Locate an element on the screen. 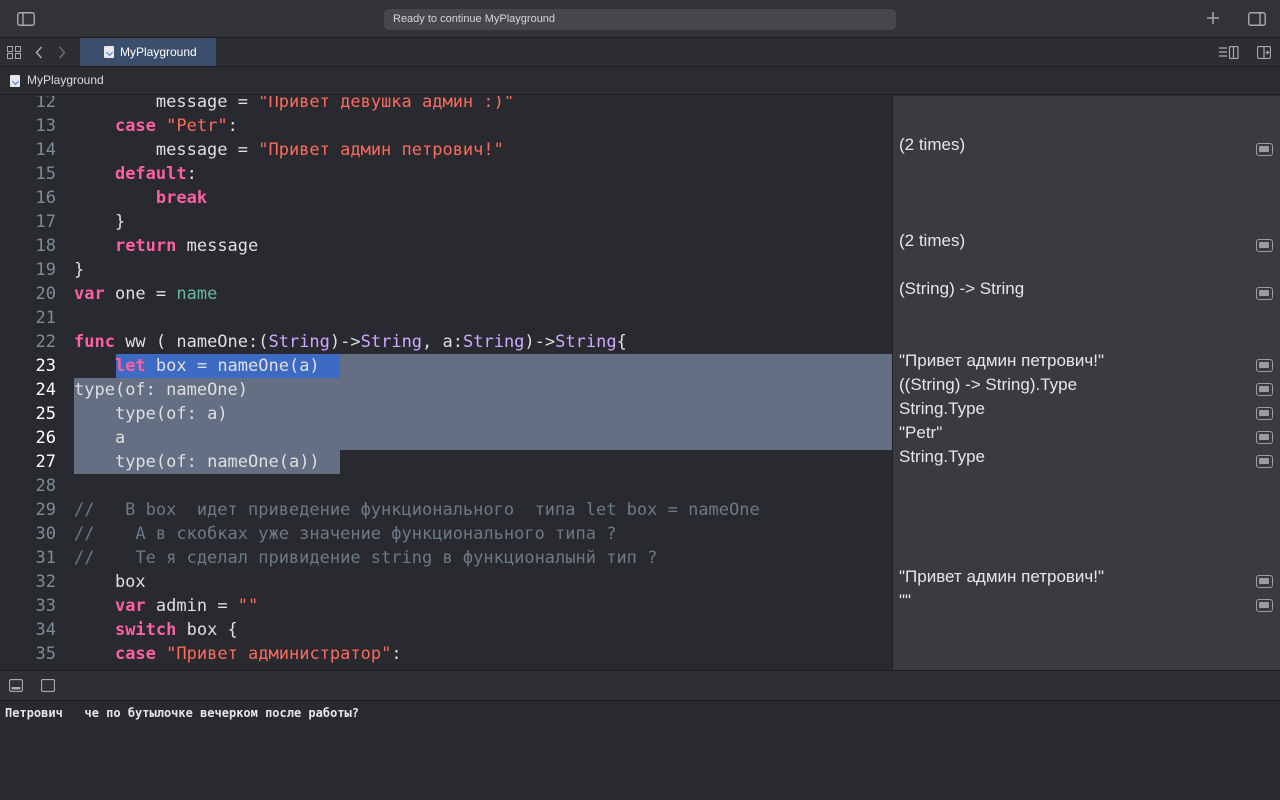 This screenshot has height=800, width=1280. code-line: 25 type(of: a) is located at coordinates (446, 414).